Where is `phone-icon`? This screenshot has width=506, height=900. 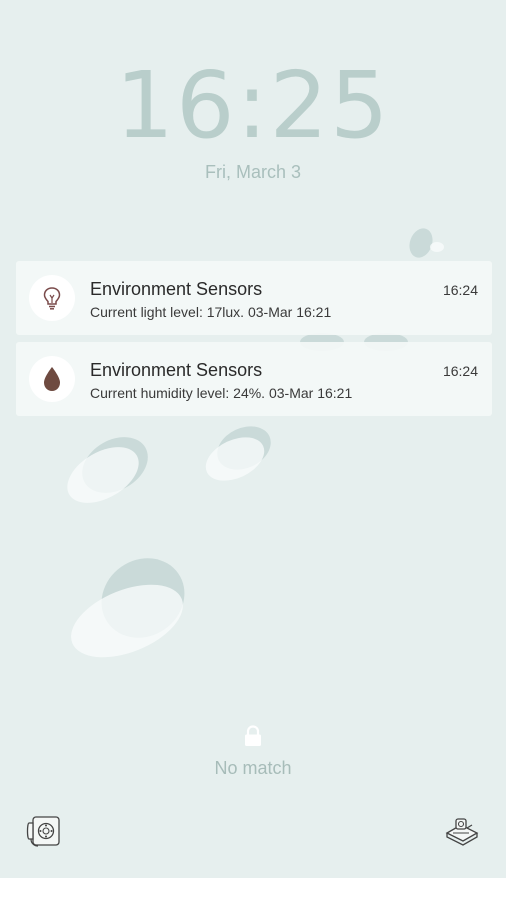
phone-icon is located at coordinates (45, 831).